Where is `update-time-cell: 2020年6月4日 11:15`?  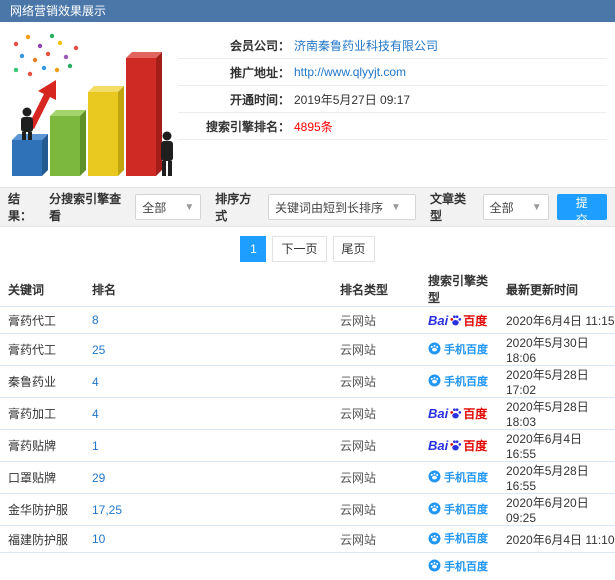
update-time-cell: 2020年6月4日 11:15 is located at coordinates (556, 320).